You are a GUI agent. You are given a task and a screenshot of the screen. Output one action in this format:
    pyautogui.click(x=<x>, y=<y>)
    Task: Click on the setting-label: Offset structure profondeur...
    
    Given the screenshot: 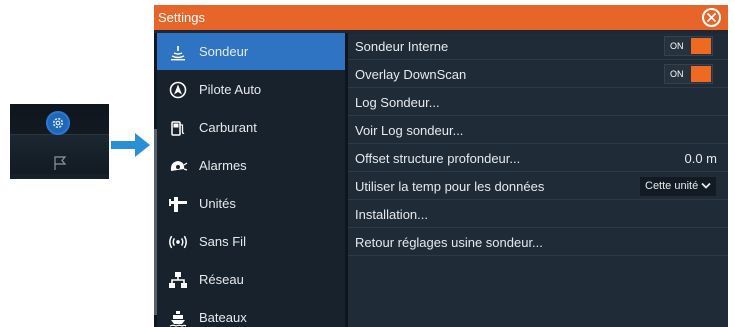 What is the action you would take?
    pyautogui.click(x=438, y=158)
    